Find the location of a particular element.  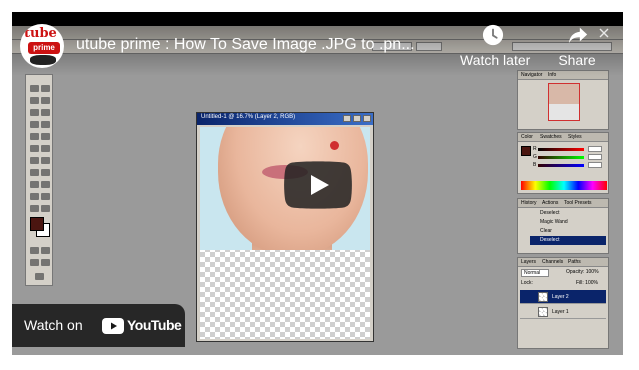

pen-tool-icon is located at coordinates (34, 184).